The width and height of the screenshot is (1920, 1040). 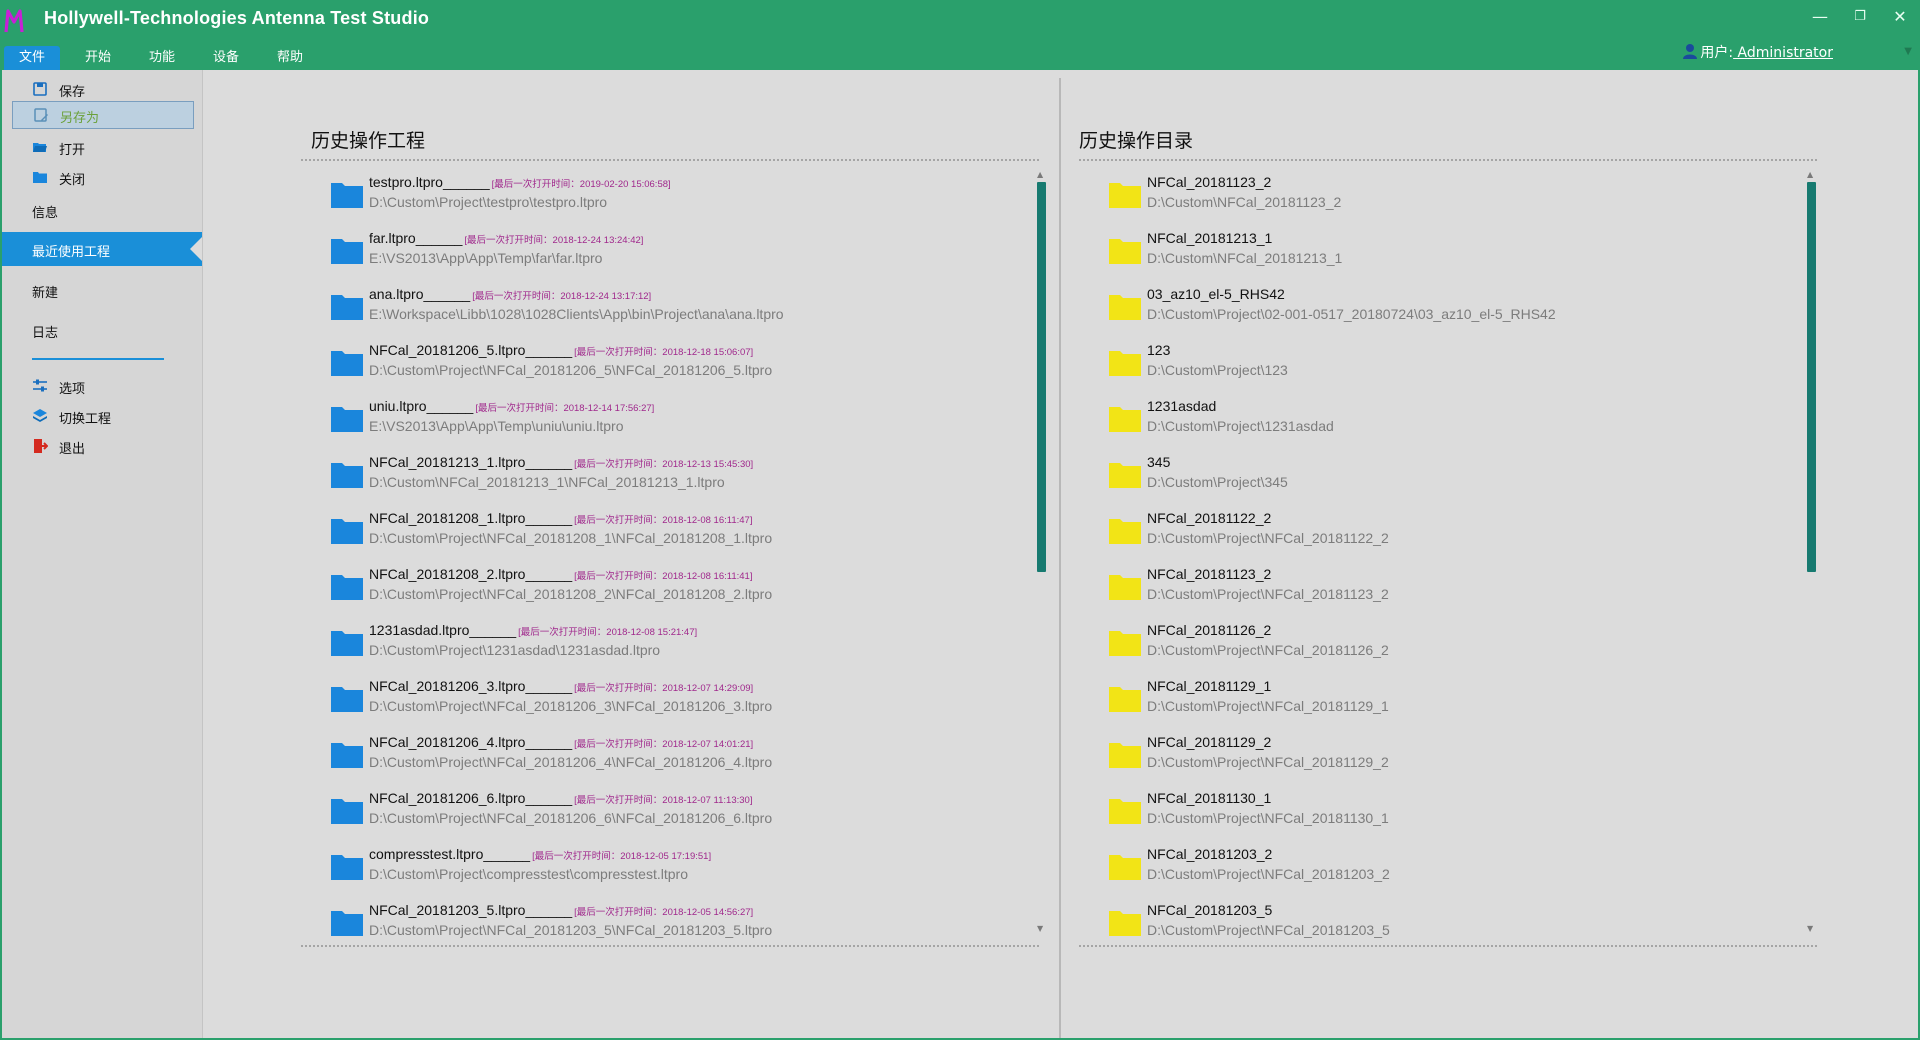 What do you see at coordinates (72, 92) in the screenshot?
I see `sidebar-item-label: 保存` at bounding box center [72, 92].